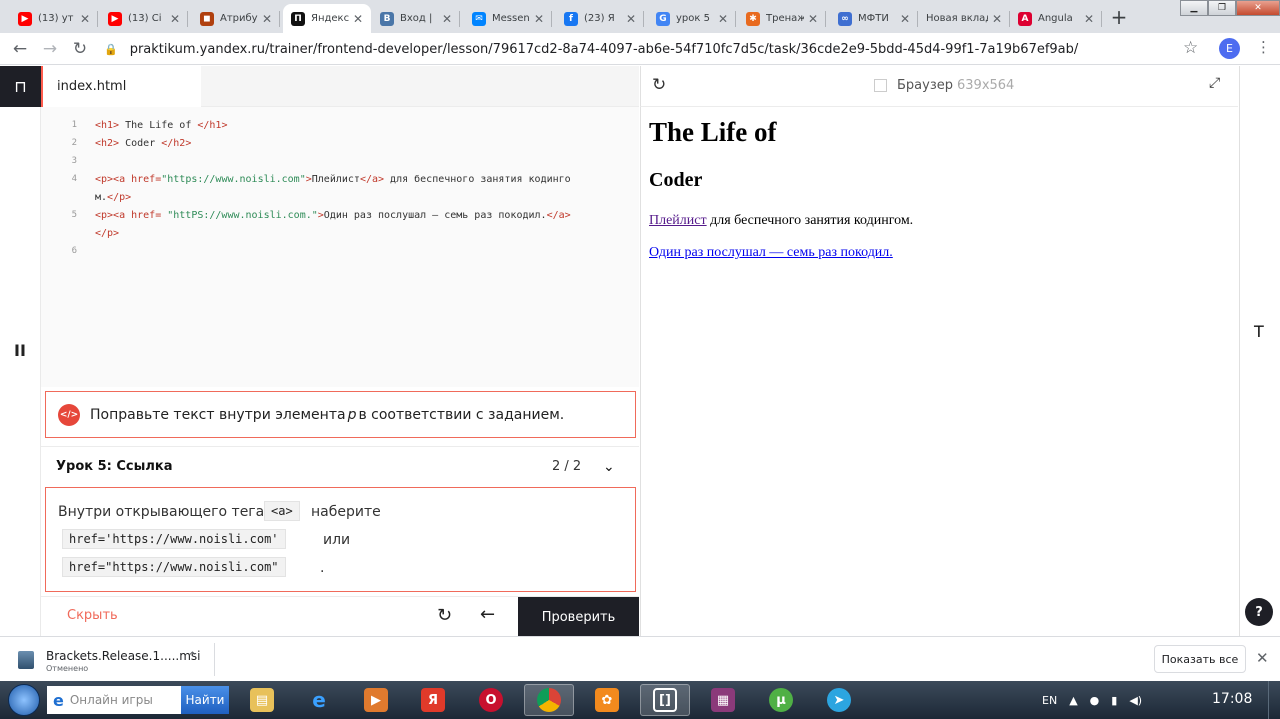  What do you see at coordinates (1258, 8) in the screenshot?
I see `close-window-icon: ✕` at bounding box center [1258, 8].